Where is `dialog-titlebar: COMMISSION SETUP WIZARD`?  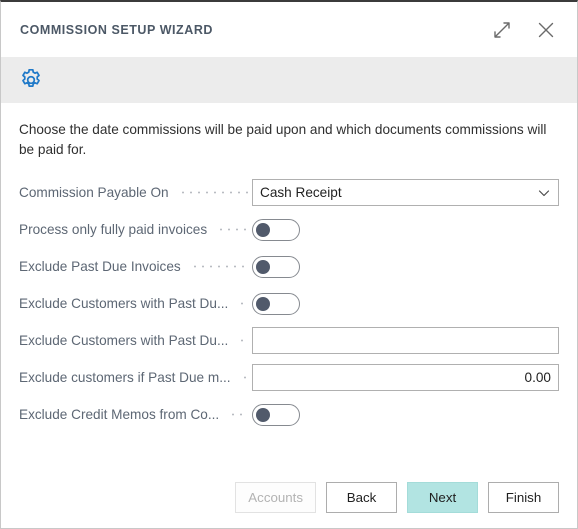 dialog-titlebar: COMMISSION SETUP WIZARD is located at coordinates (289, 29).